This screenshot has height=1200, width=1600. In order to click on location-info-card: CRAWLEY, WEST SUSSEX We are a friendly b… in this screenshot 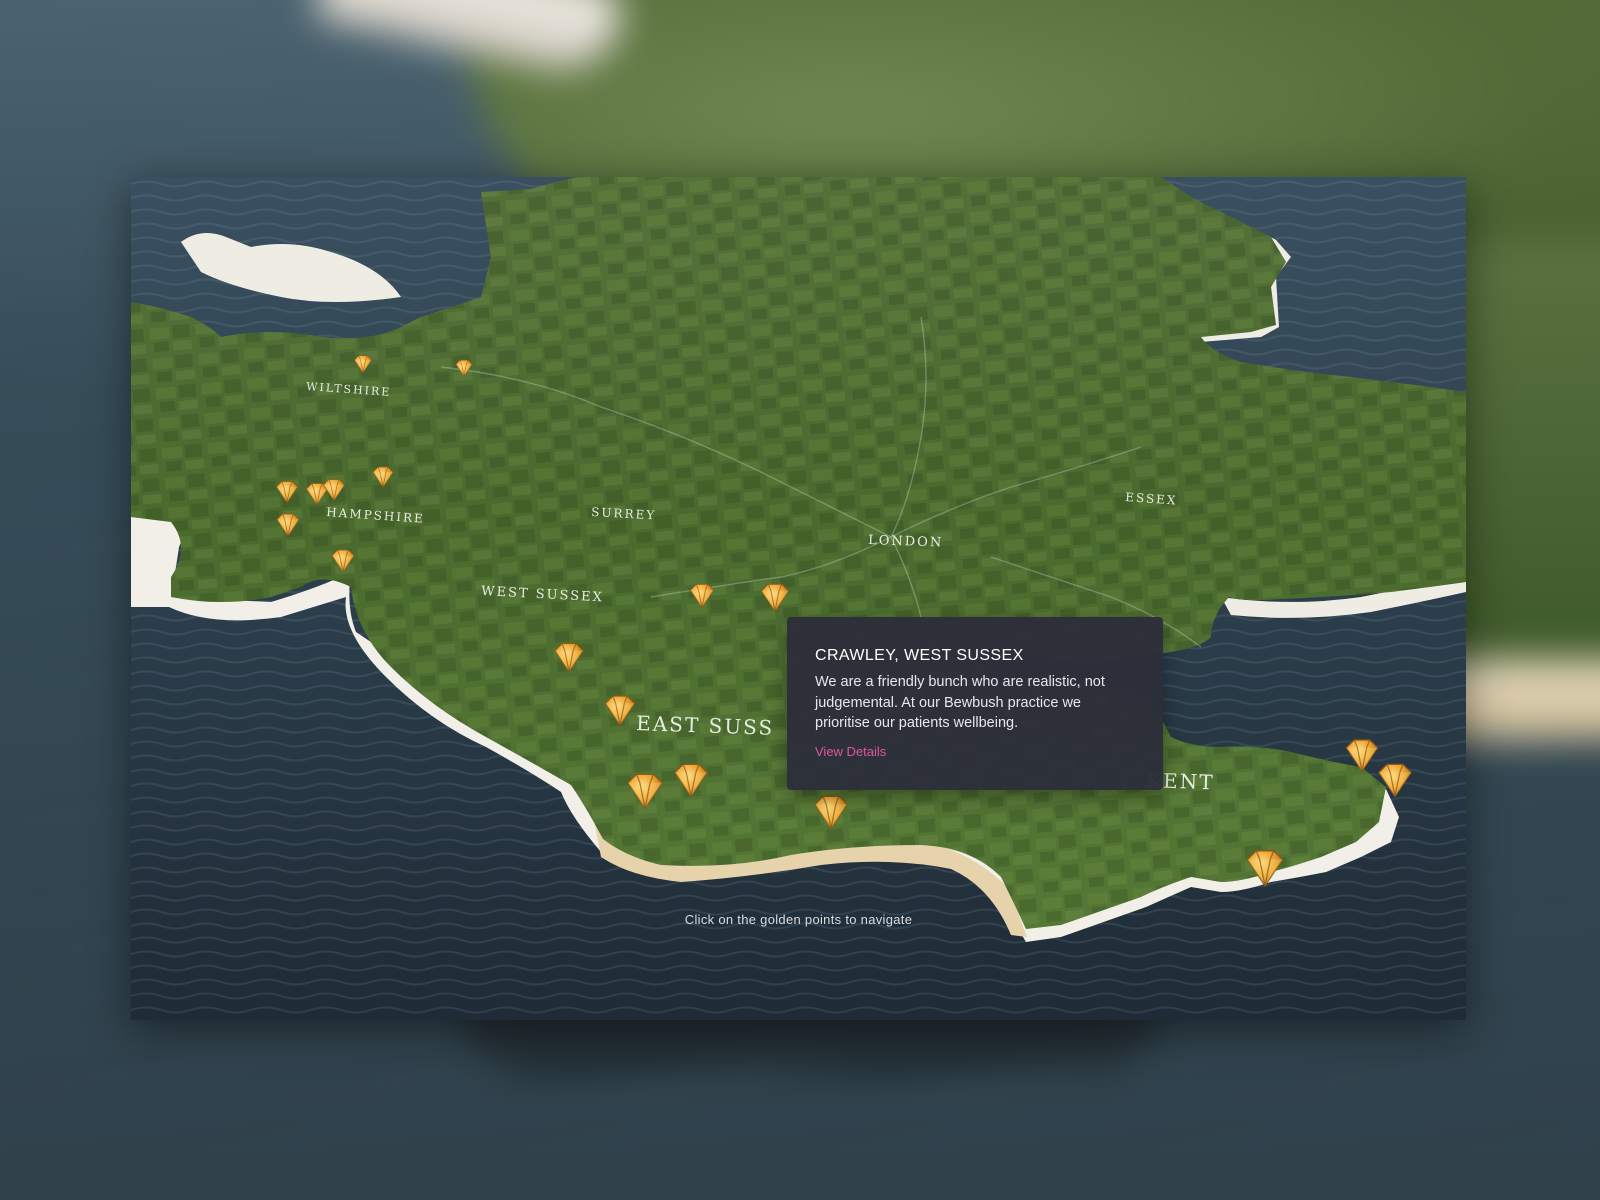, I will do `click(975, 703)`.